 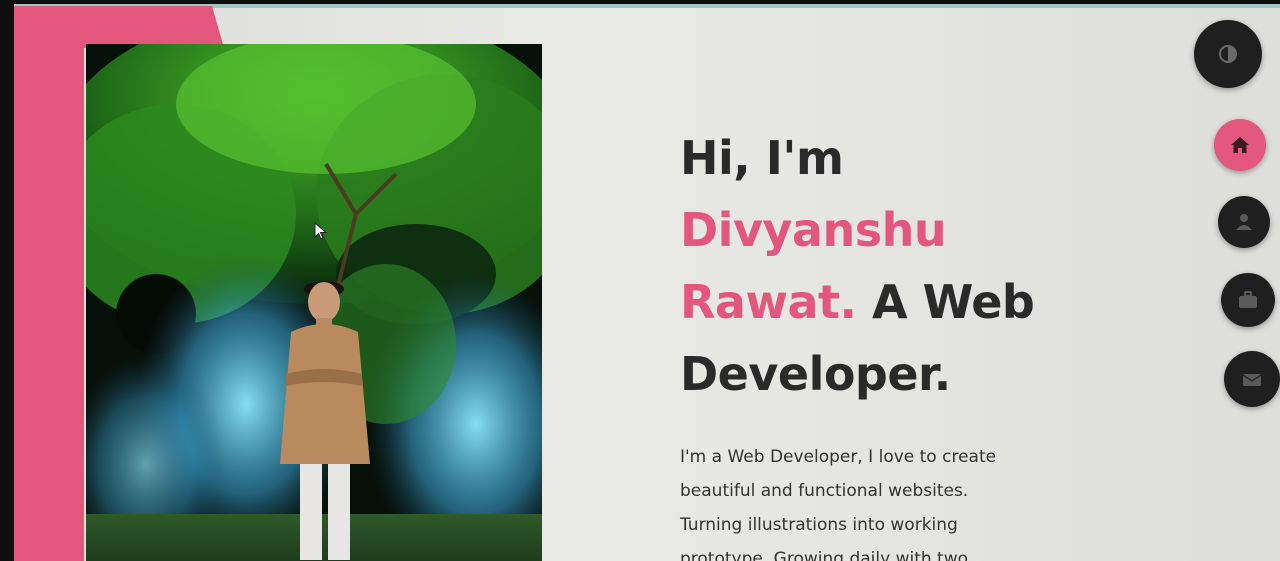 I want to click on greeting-text: Hi, I'm, so click(x=762, y=158).